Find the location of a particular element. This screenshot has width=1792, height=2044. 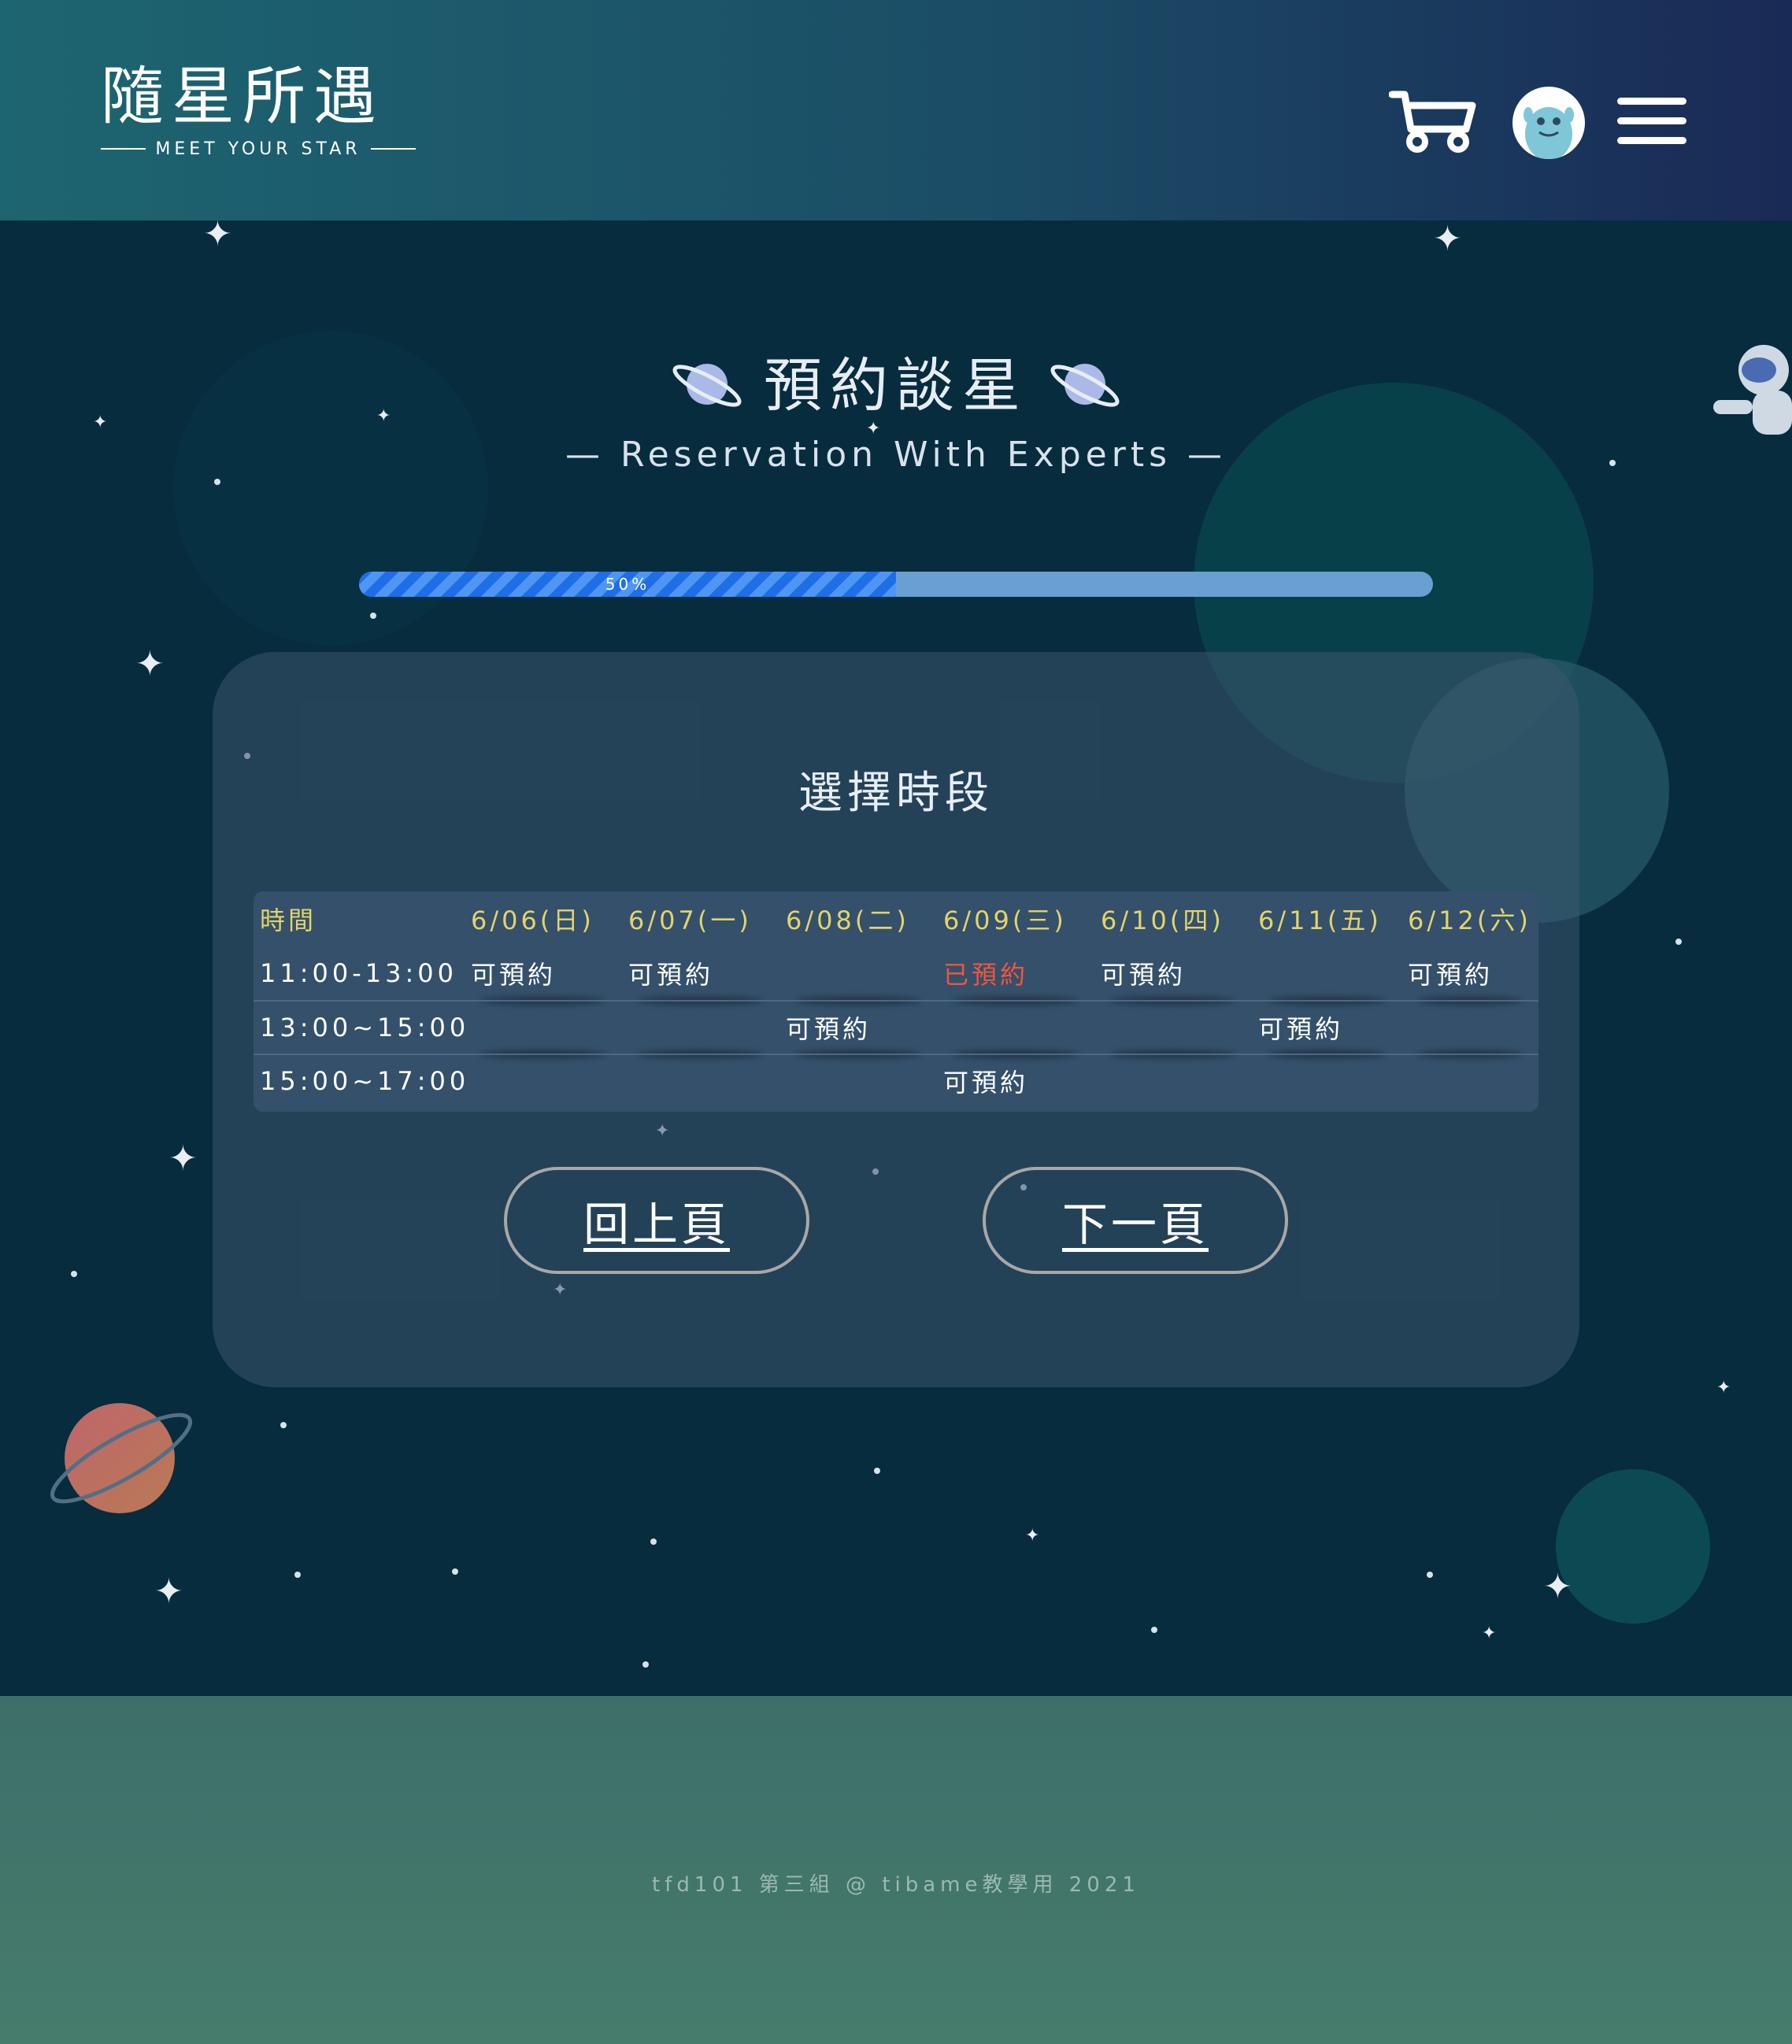

date-header: 6/06(日) is located at coordinates (532, 920).